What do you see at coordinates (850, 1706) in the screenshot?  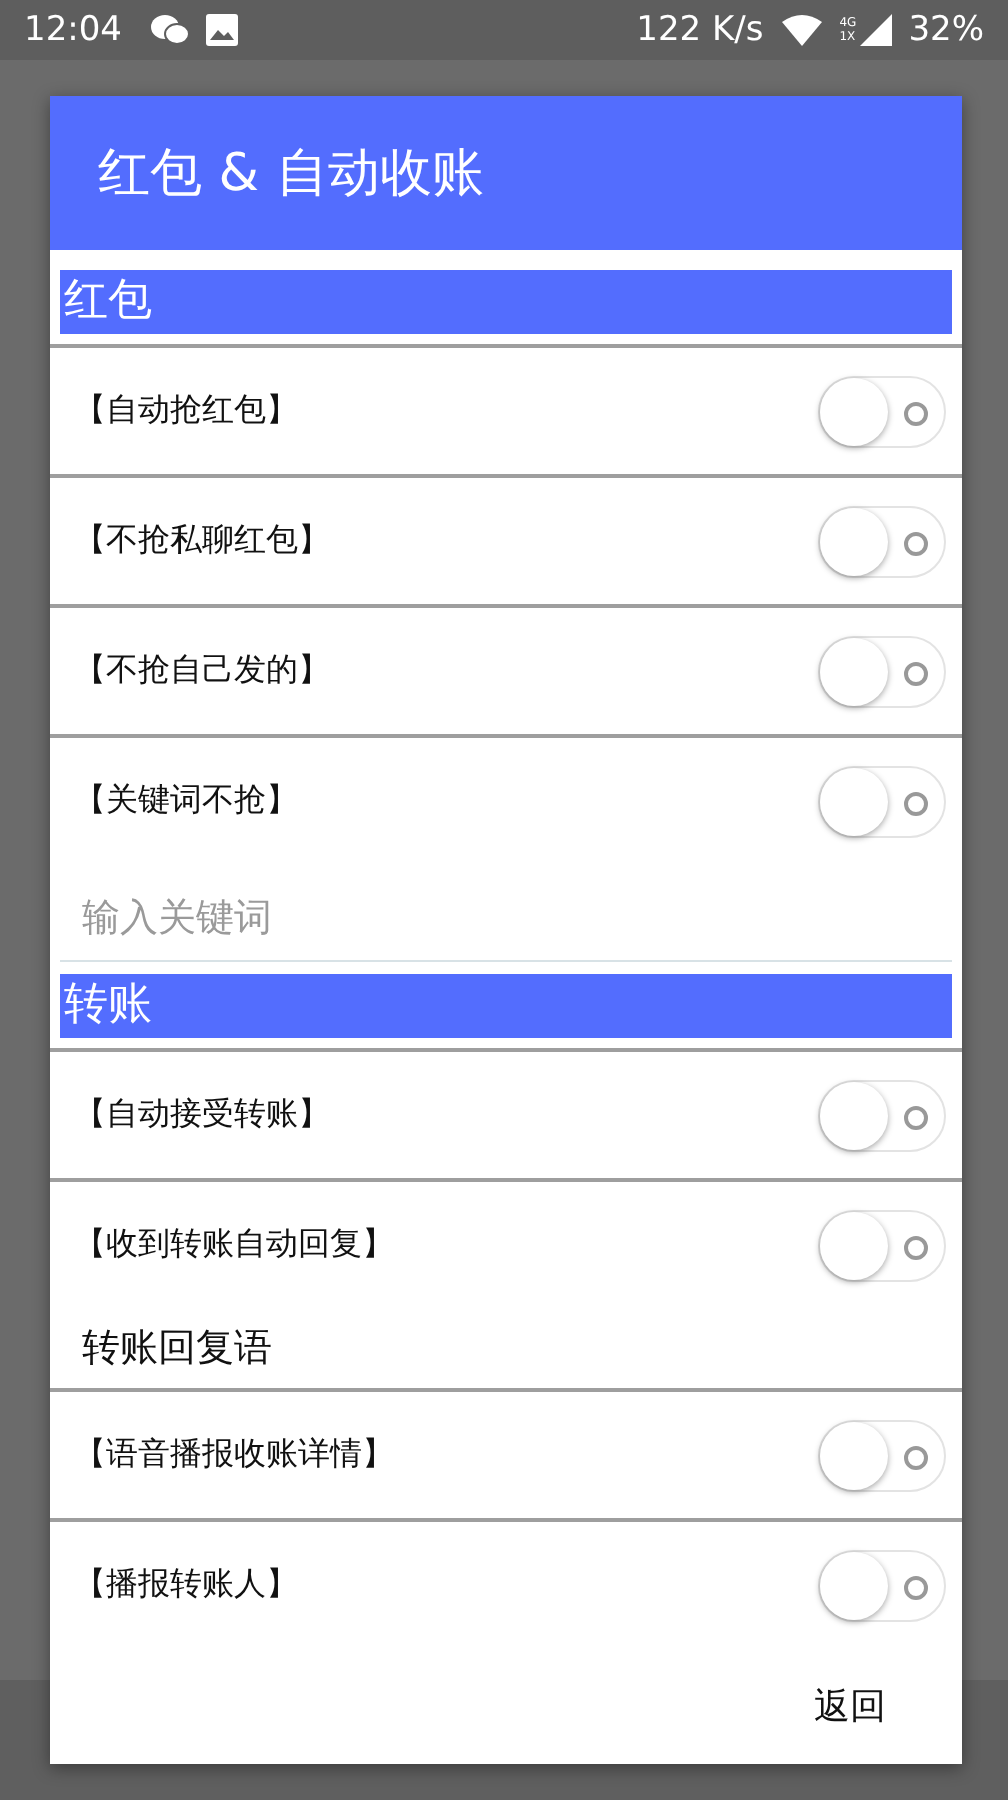 I see `back-button: 返回` at bounding box center [850, 1706].